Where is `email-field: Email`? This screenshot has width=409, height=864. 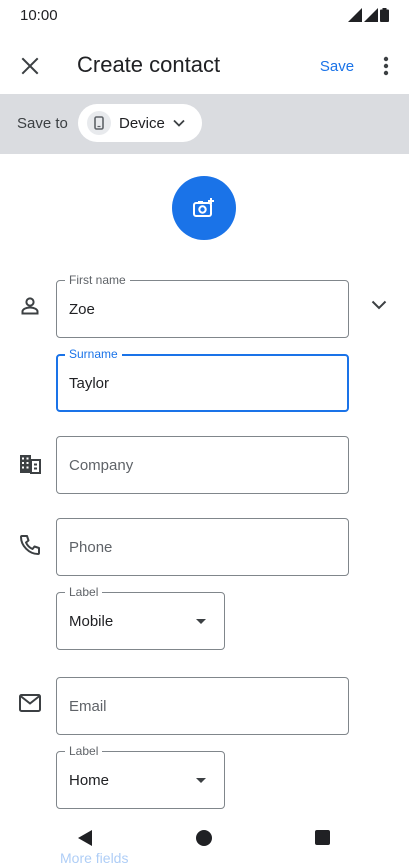 email-field: Email is located at coordinates (202, 706).